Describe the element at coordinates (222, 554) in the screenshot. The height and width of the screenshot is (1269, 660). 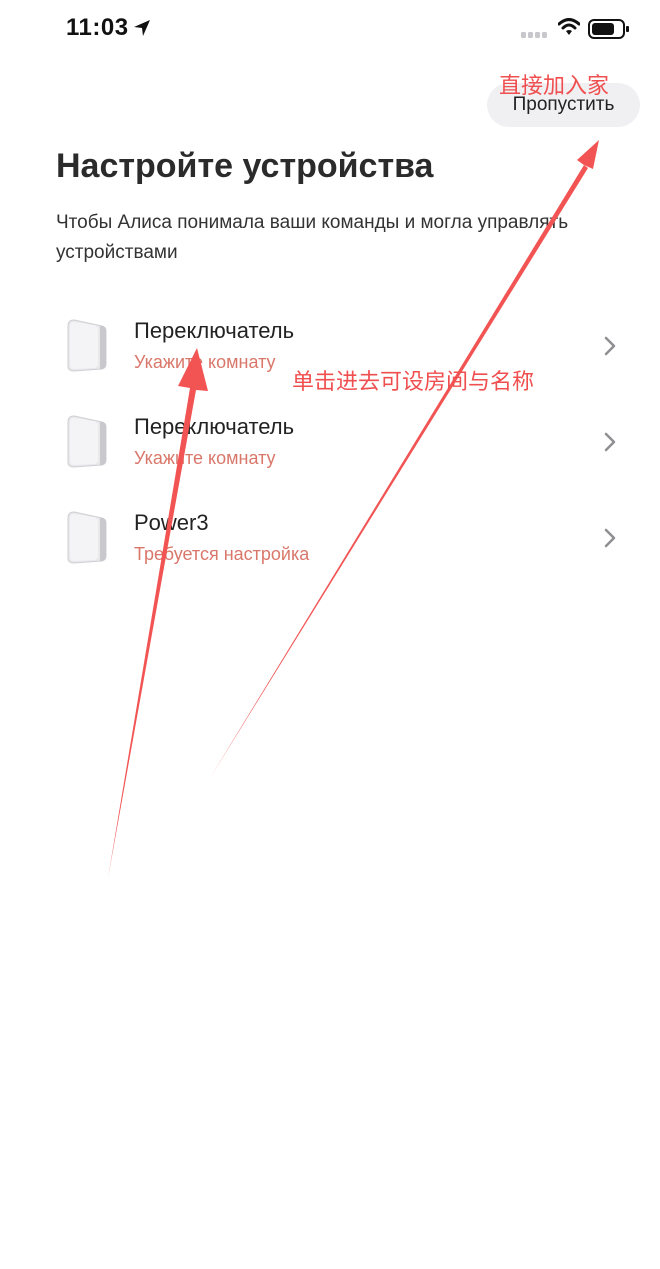
I see `device-status: Требуется настройка` at that location.